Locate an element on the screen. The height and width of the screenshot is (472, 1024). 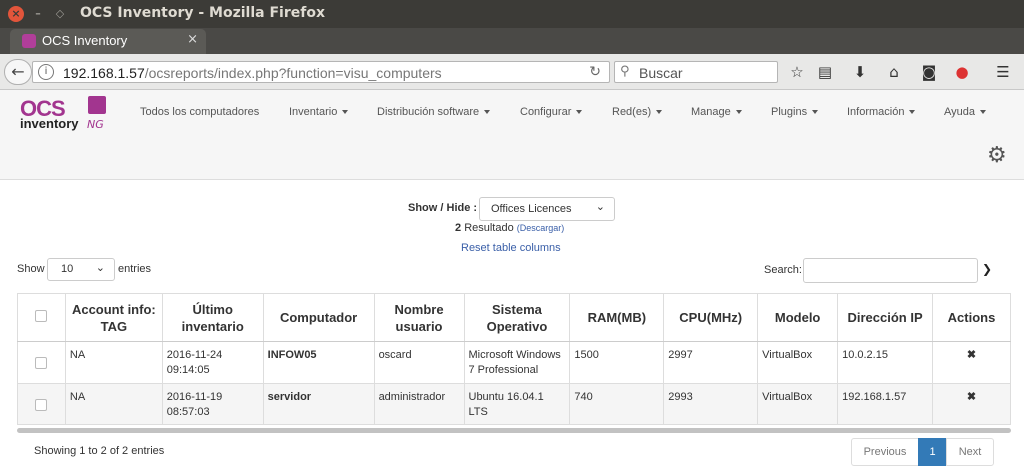
nav-item-distribucion: Distribución software is located at coordinates (434, 112).